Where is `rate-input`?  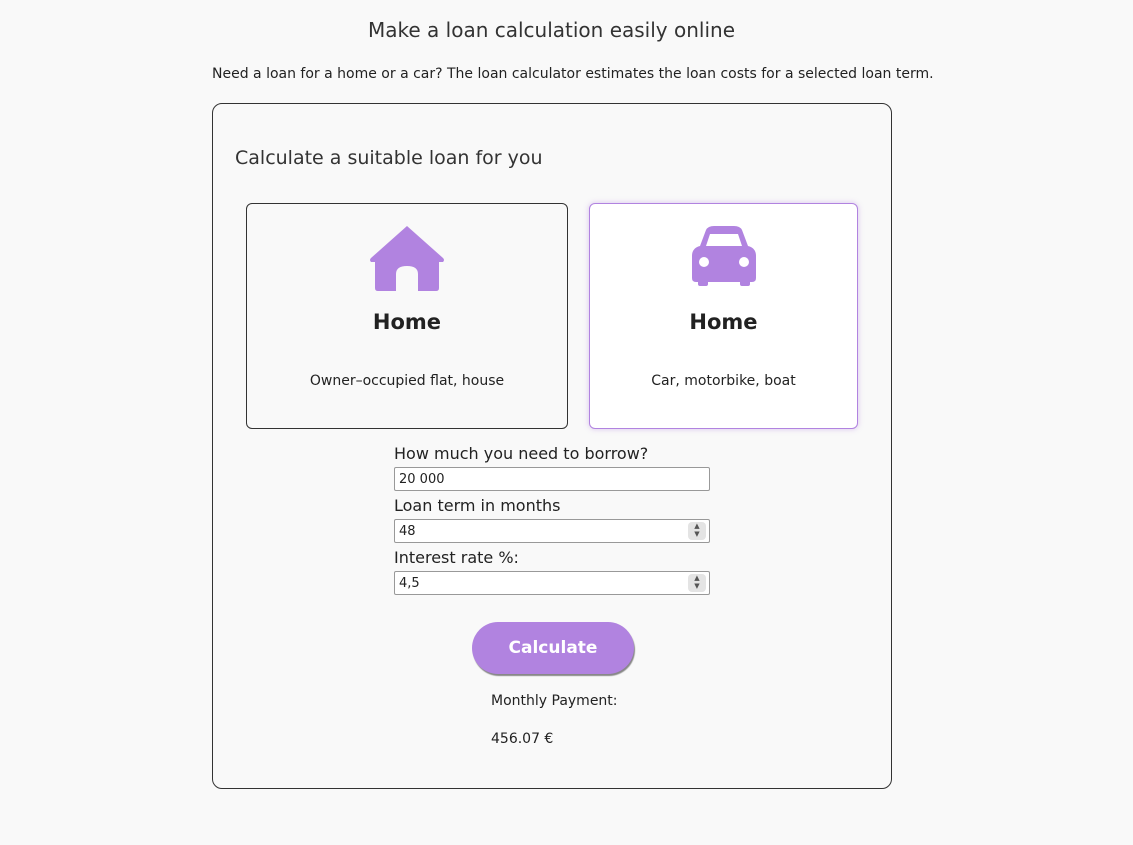
rate-input is located at coordinates (552, 583).